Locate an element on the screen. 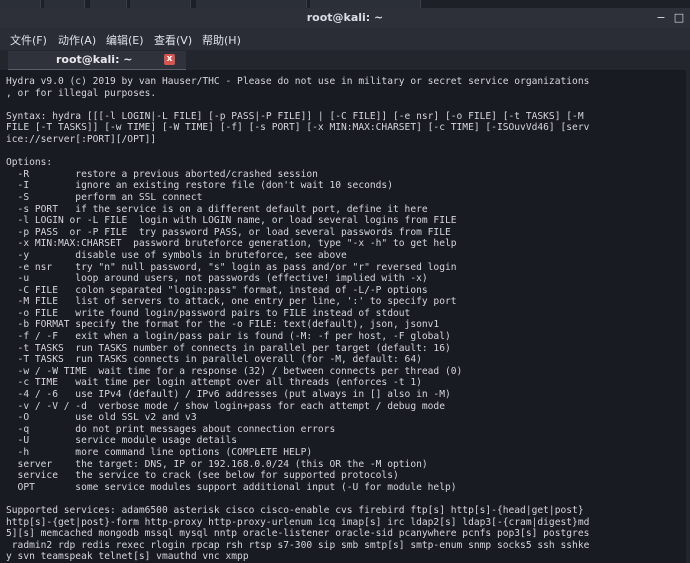  close-icon: x is located at coordinates (169, 59).